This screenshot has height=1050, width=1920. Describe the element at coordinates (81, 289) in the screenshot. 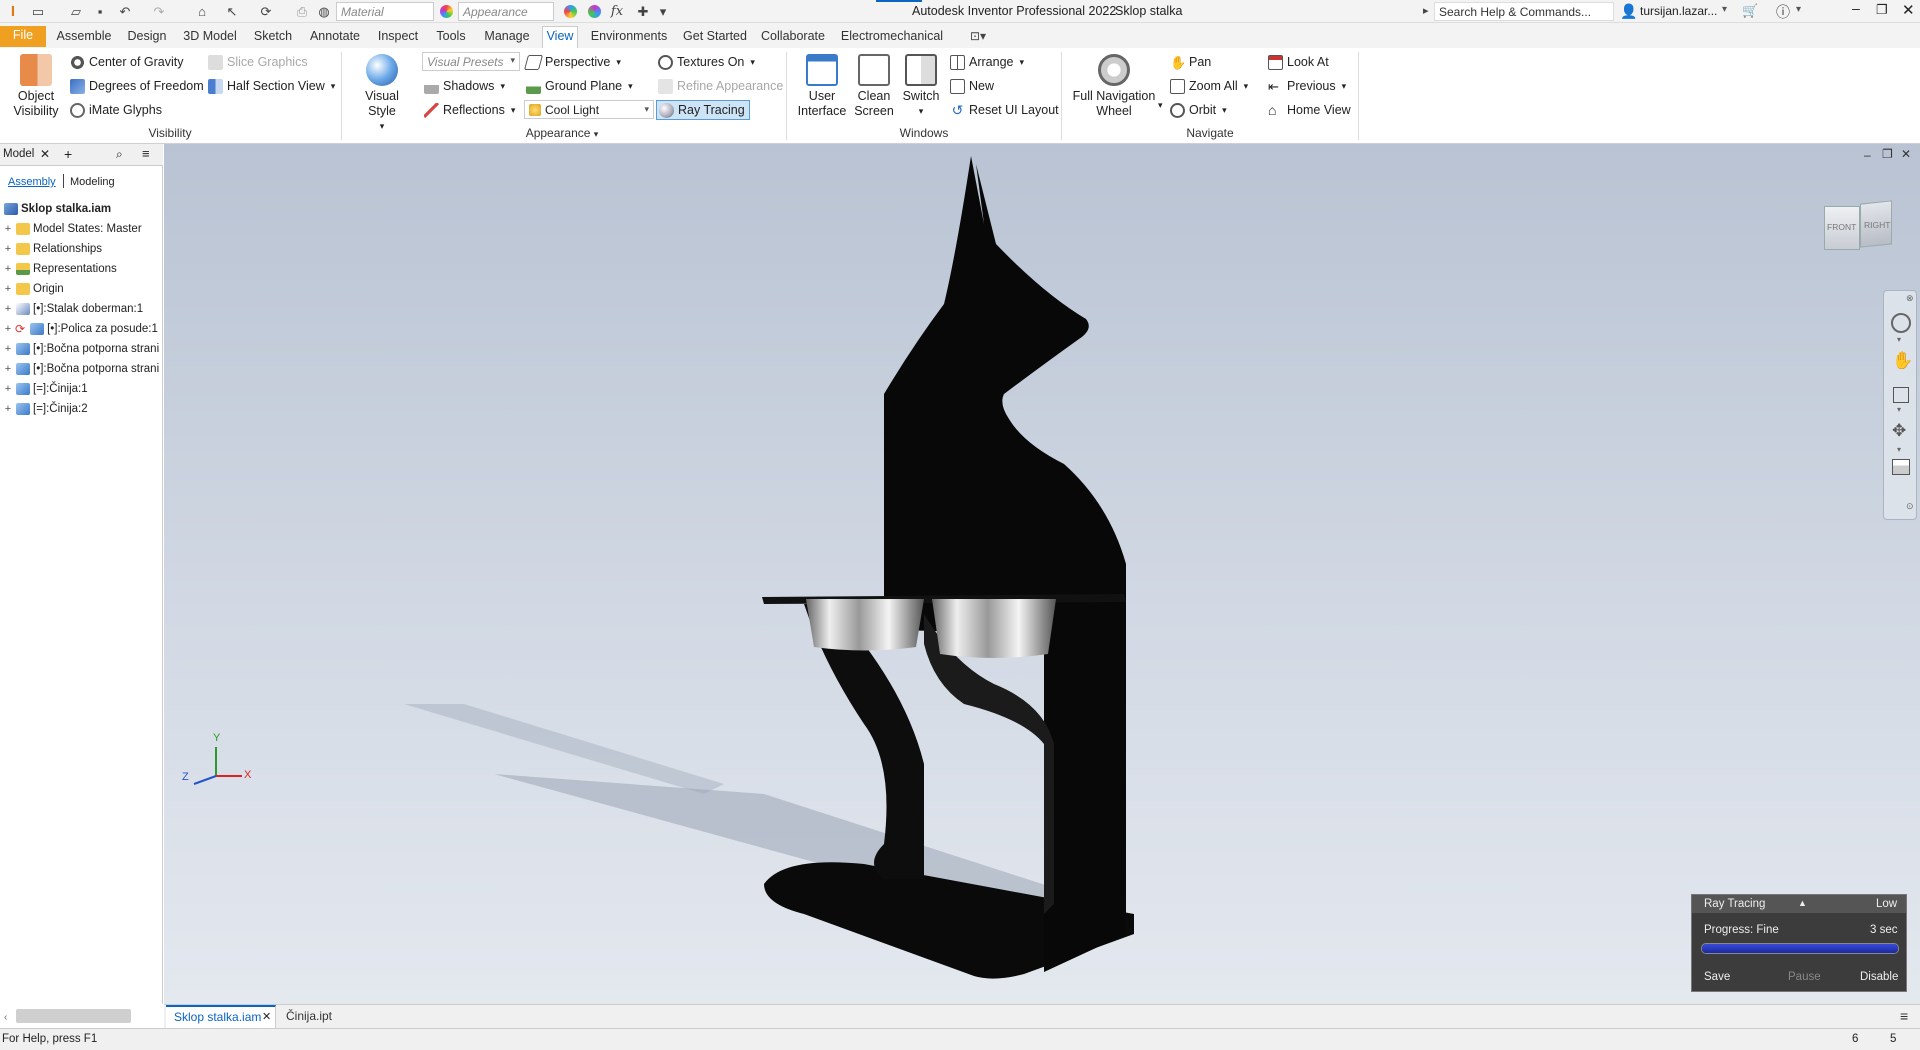

I see `tree-item-origin: + Origin` at that location.